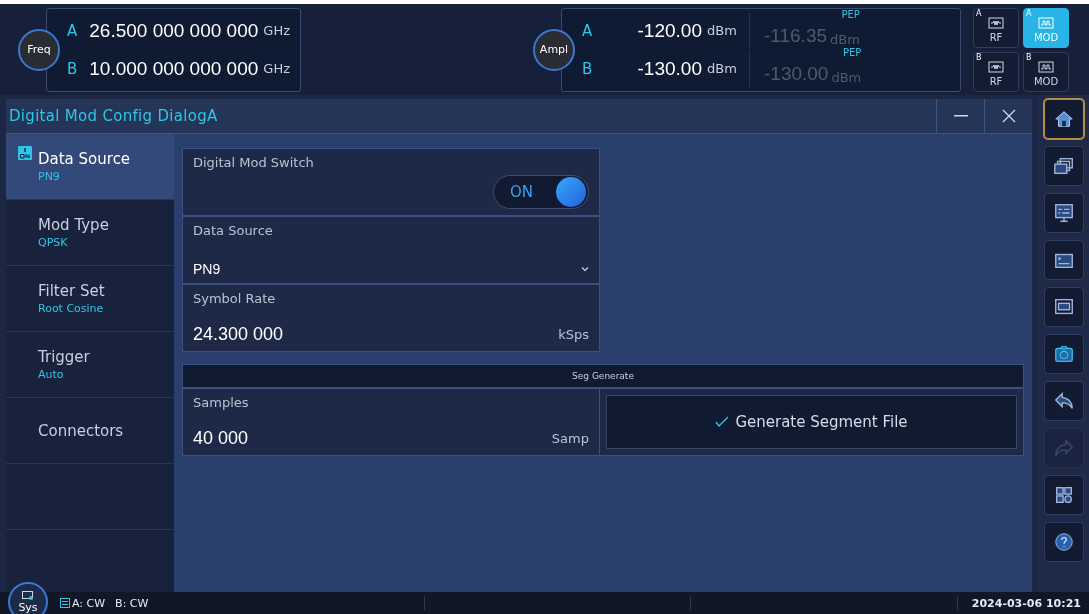  What do you see at coordinates (652, 30) in the screenshot?
I see `amplitude-value: -120.00` at bounding box center [652, 30].